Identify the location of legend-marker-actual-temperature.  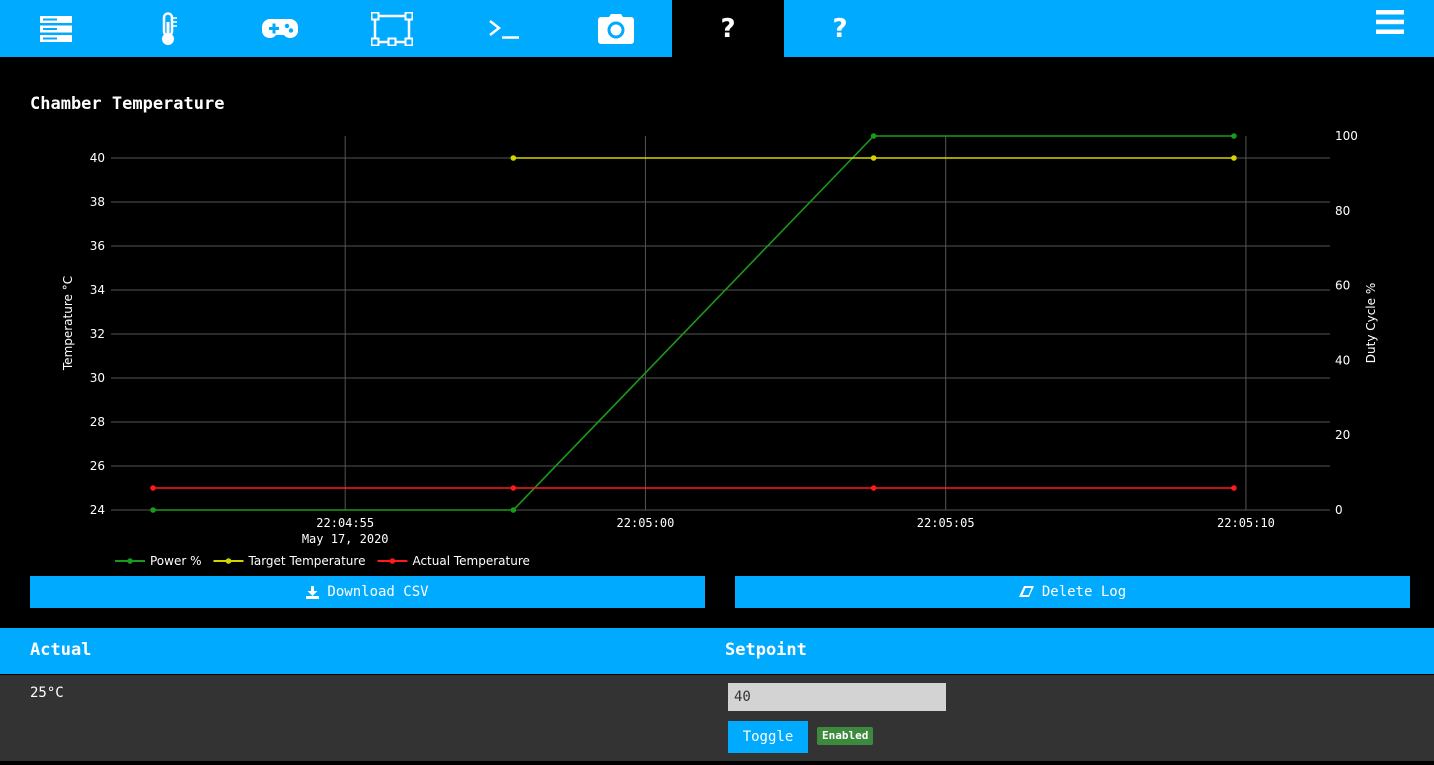
(392, 561).